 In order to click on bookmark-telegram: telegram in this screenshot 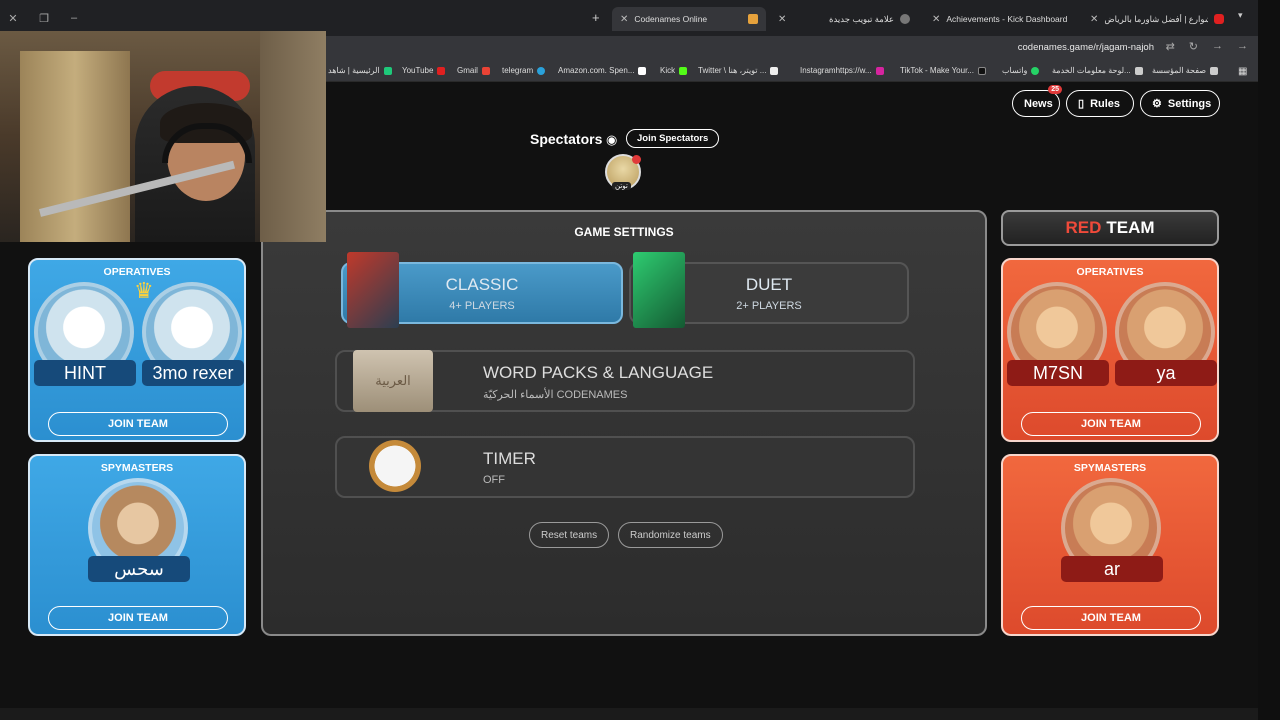, I will do `click(524, 70)`.